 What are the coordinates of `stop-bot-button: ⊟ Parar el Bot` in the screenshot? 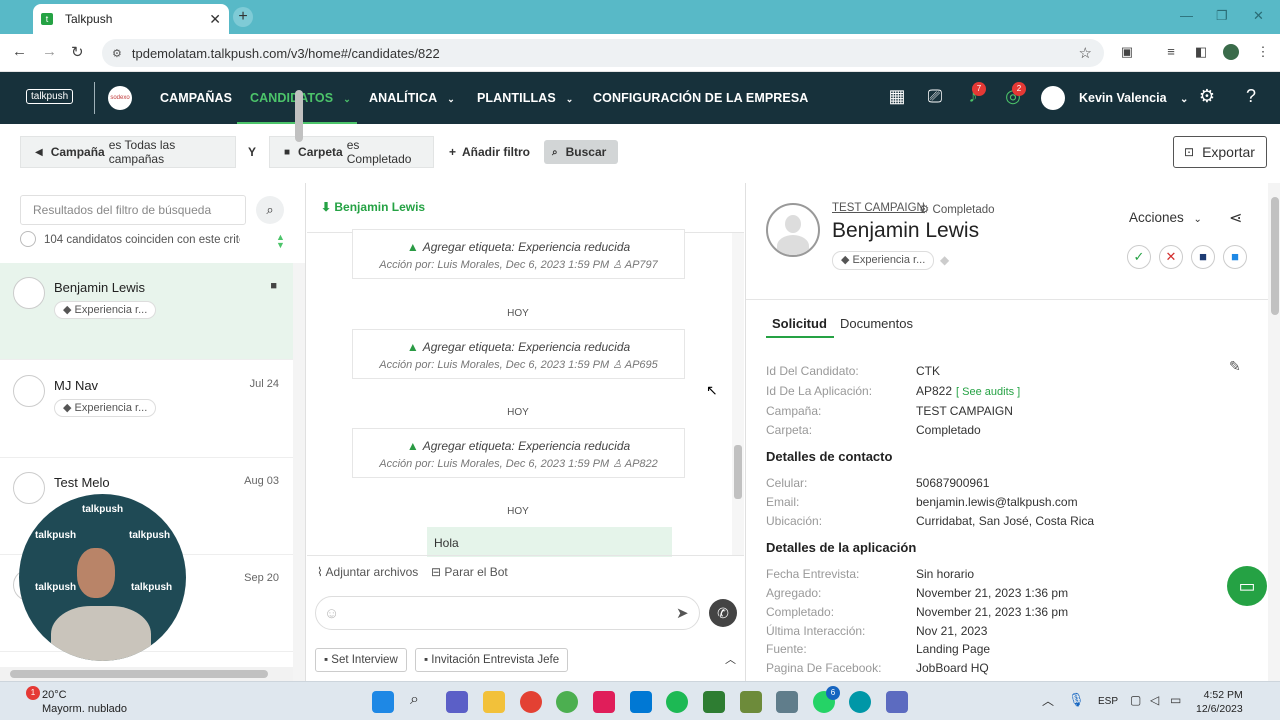 It's located at (469, 572).